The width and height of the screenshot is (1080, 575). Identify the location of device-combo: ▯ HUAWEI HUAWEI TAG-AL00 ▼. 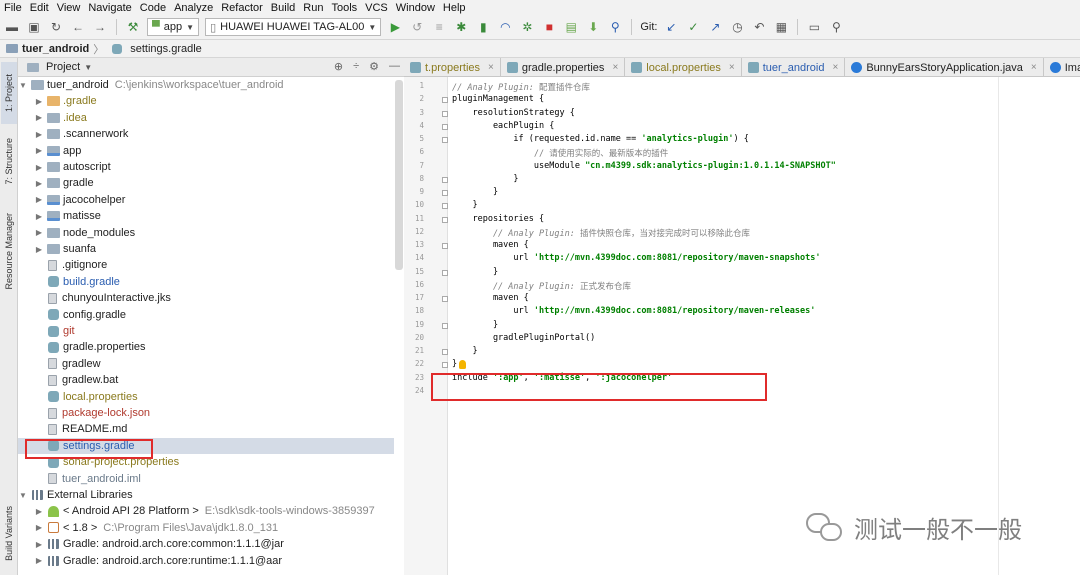
(293, 27).